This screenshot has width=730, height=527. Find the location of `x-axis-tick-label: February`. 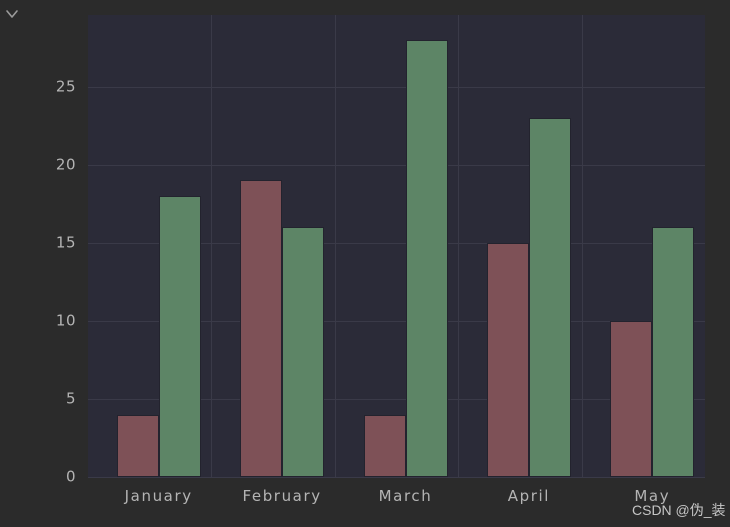

x-axis-tick-label: February is located at coordinates (282, 496).